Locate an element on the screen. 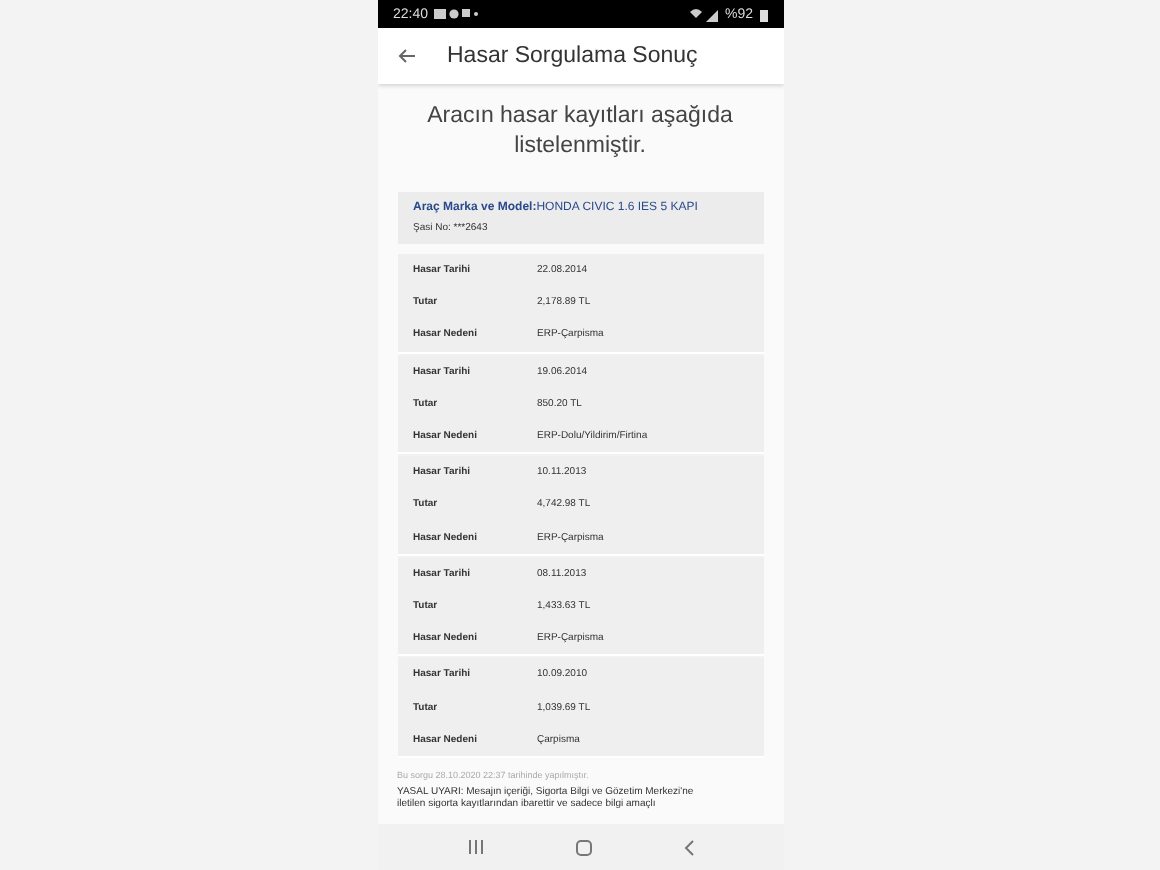  intro-text: Aracın hasar kayıtları aşağıda listelenmiştir. is located at coordinates (580, 132).